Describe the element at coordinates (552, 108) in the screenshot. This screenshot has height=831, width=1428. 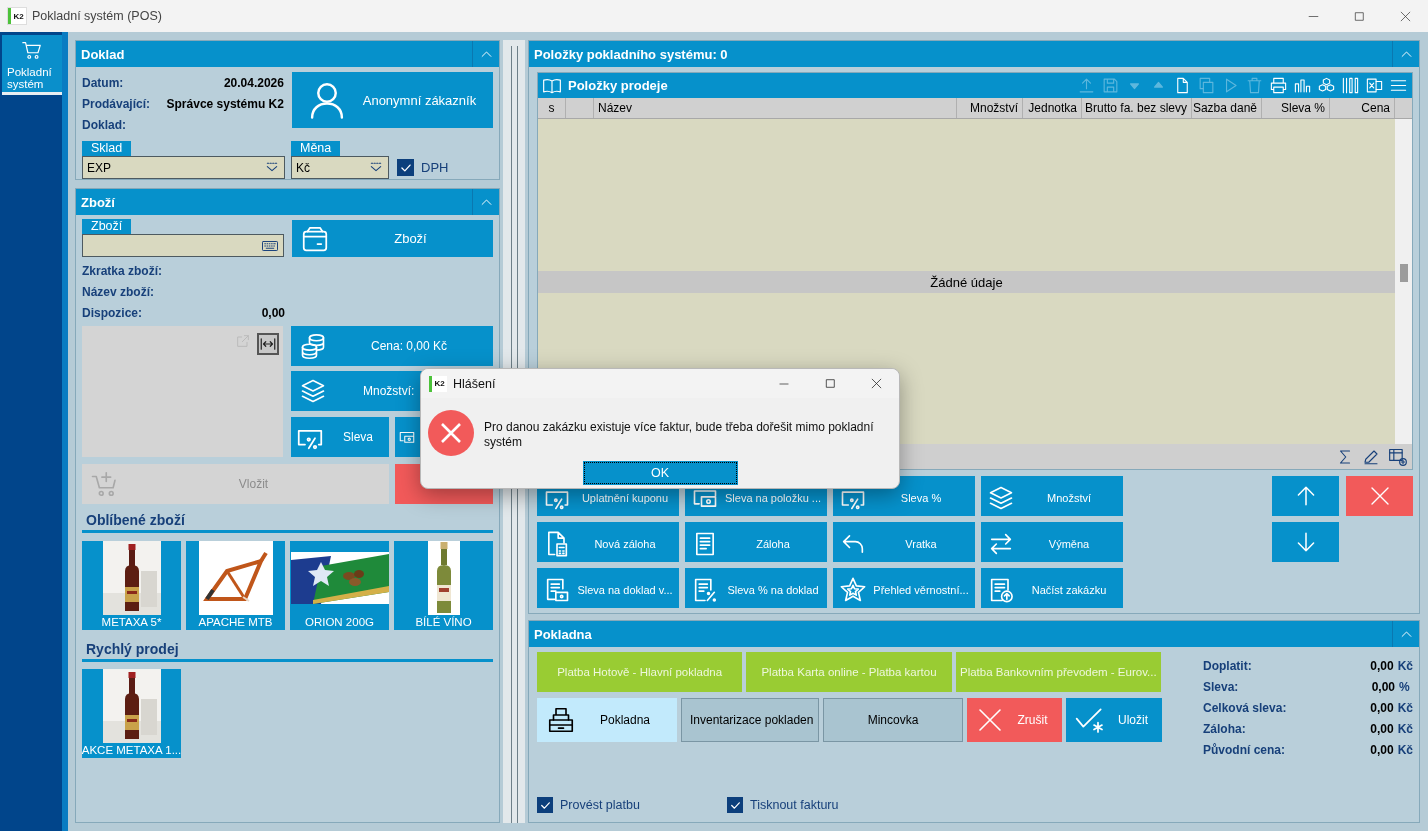
I see `column-header: s` at that location.